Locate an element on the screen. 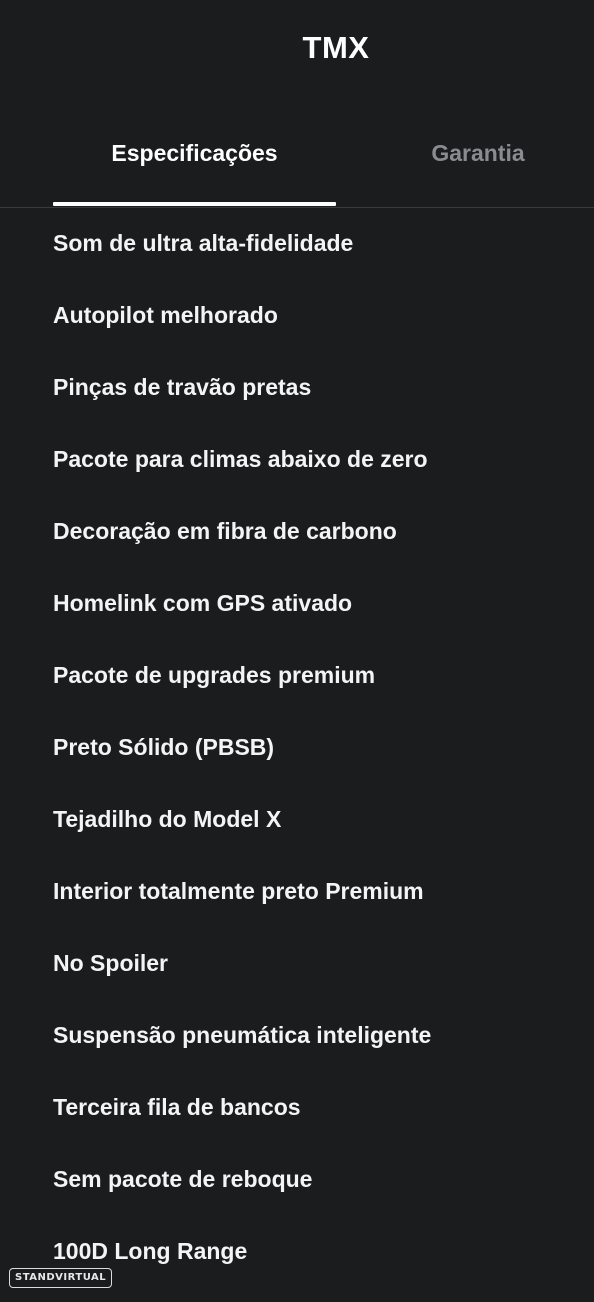 Image resolution: width=594 pixels, height=1302 pixels. spec-item: Pacote de upgrades premium is located at coordinates (214, 675).